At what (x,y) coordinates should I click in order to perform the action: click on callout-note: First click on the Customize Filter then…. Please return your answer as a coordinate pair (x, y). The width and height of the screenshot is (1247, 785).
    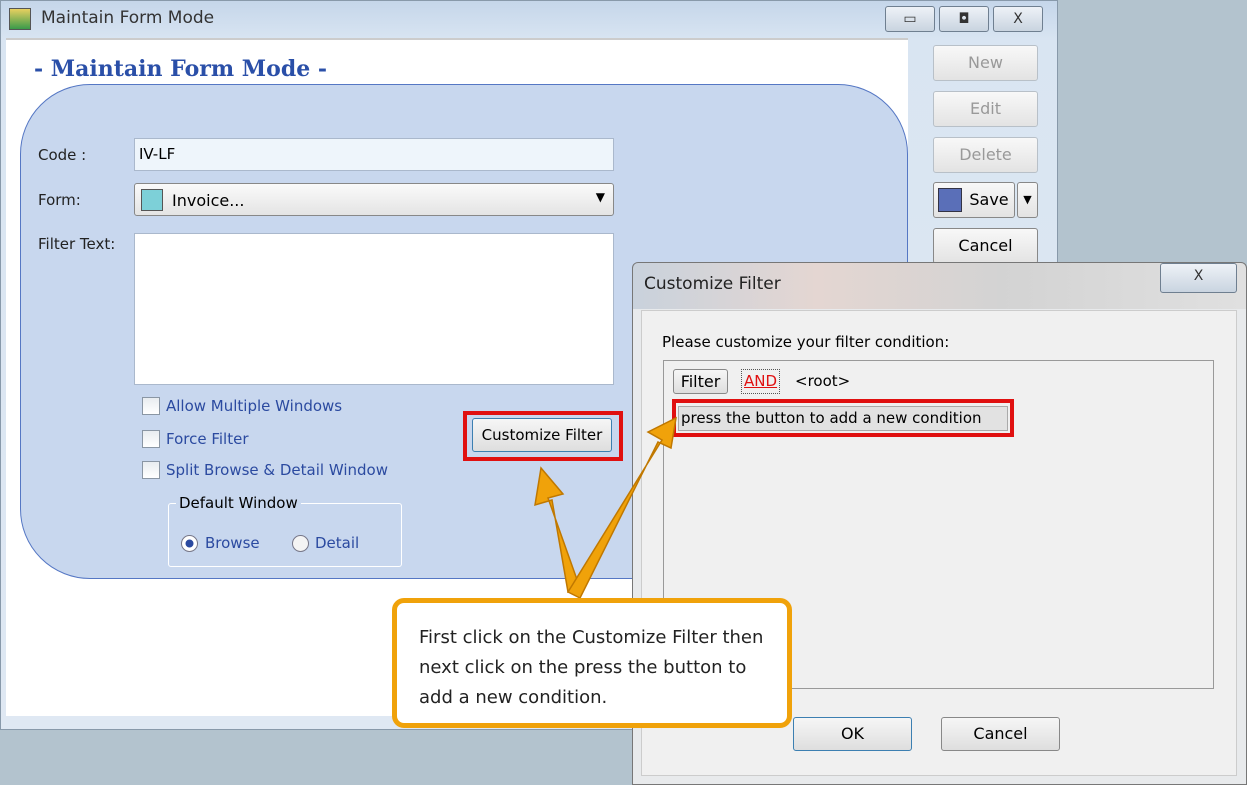
    Looking at the image, I should click on (592, 663).